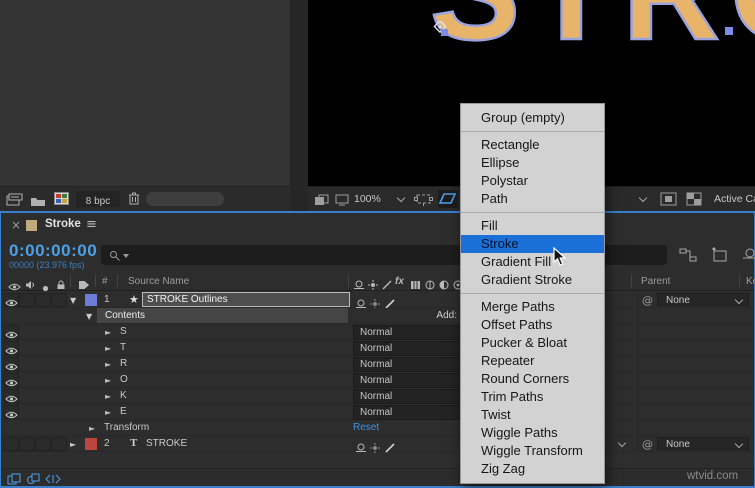 The width and height of the screenshot is (755, 488). What do you see at coordinates (375, 449) in the screenshot?
I see `layer-rasterize-icon` at bounding box center [375, 449].